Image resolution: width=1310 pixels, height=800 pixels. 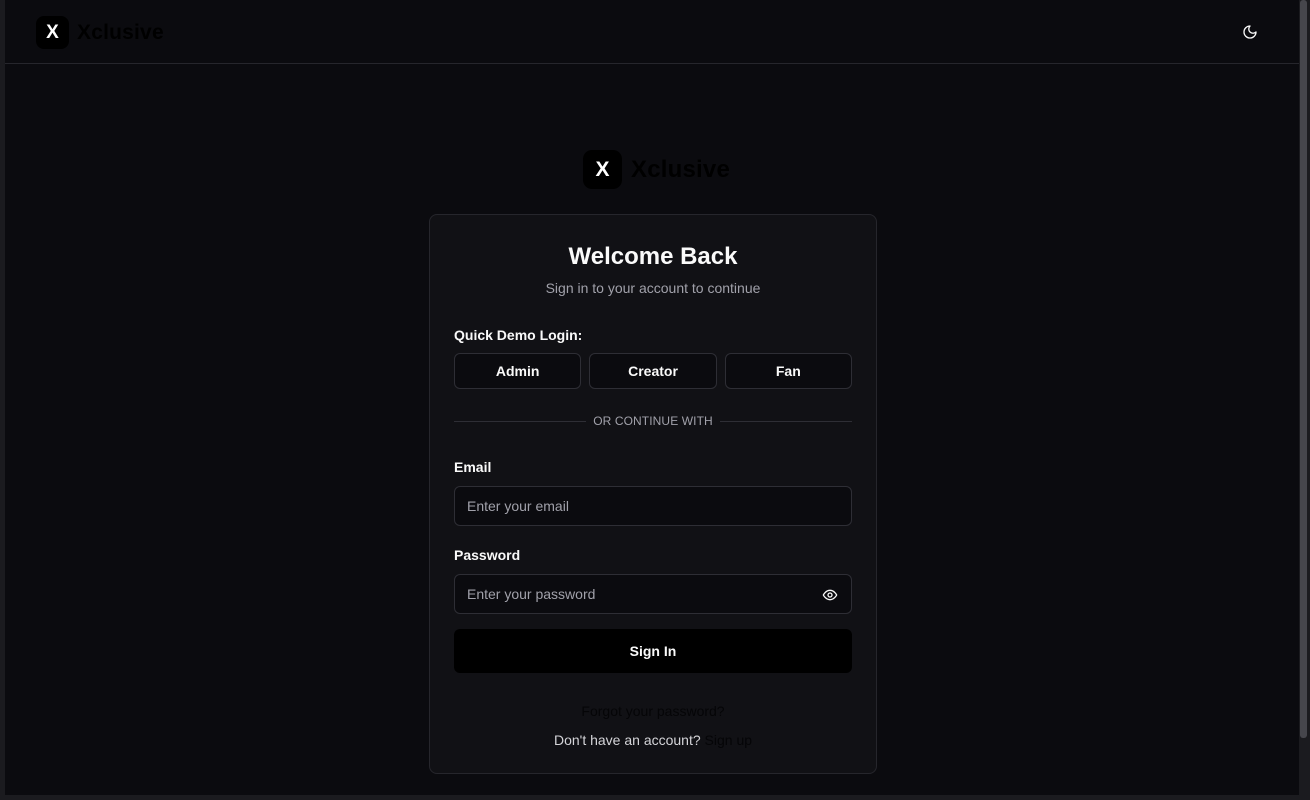 I want to click on header-brand: X Xclusive, so click(x=100, y=32).